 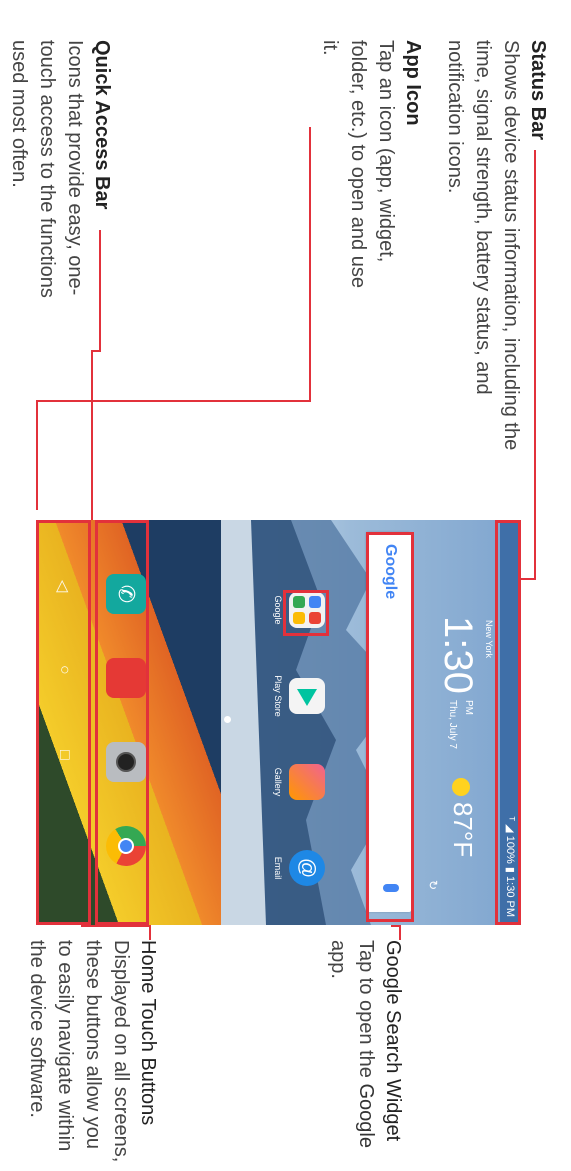 I want to click on quick-access-connector-h, so click(x=100, y=290).